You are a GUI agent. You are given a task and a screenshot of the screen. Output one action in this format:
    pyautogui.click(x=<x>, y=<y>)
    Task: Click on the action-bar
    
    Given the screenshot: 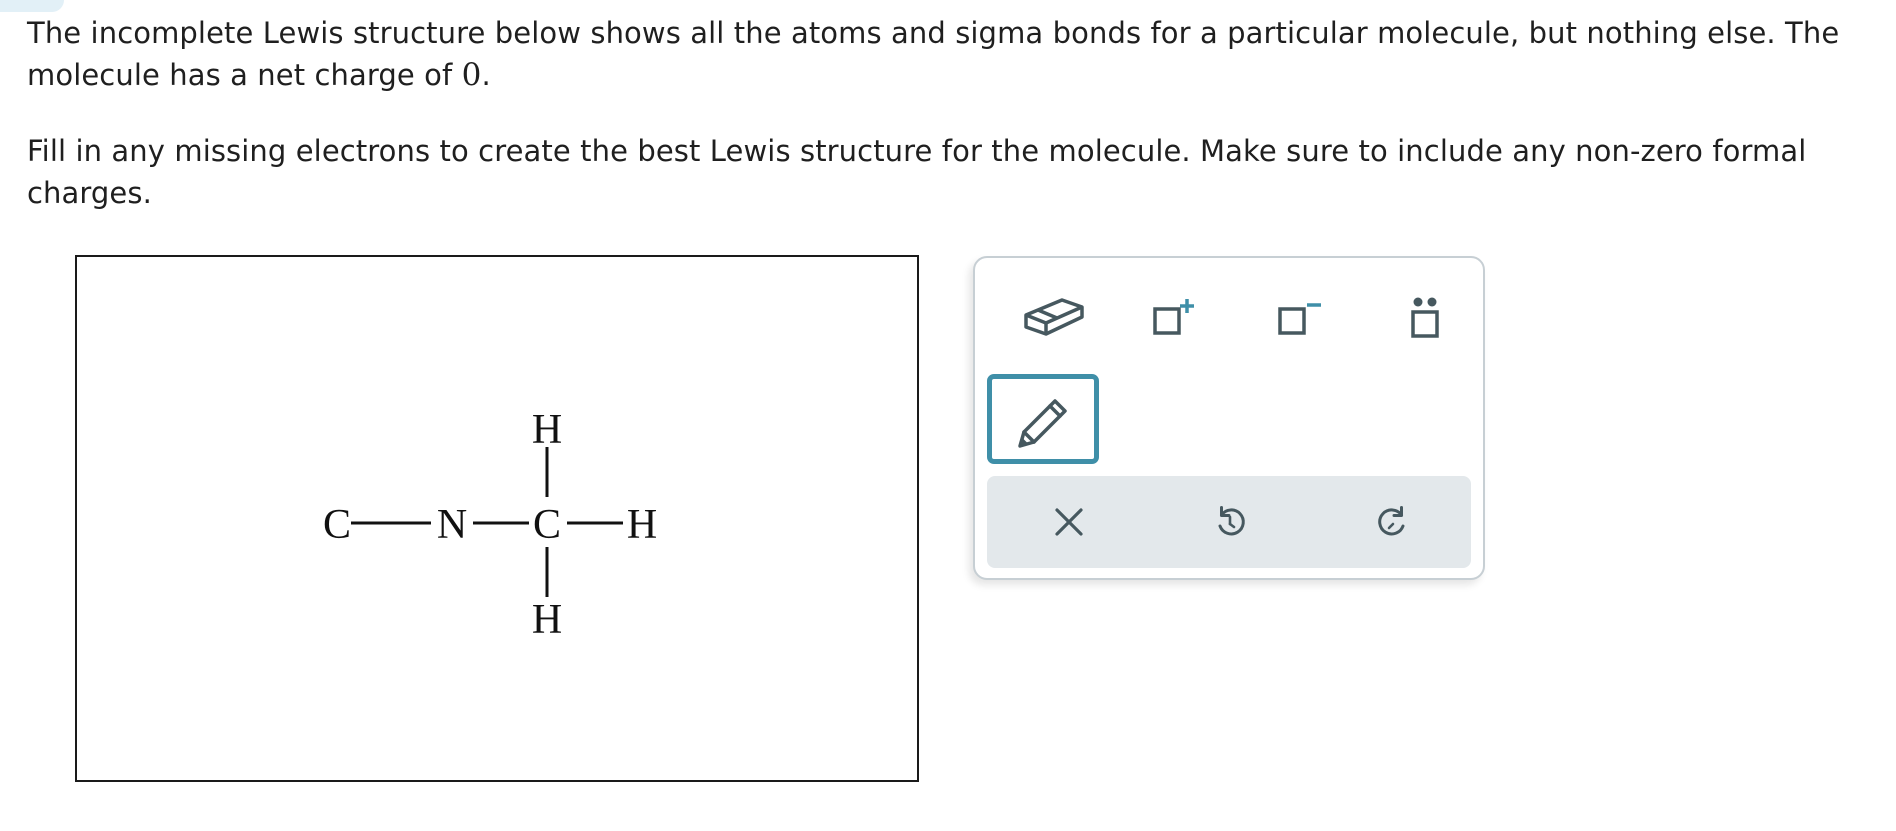 What is the action you would take?
    pyautogui.click(x=1229, y=522)
    